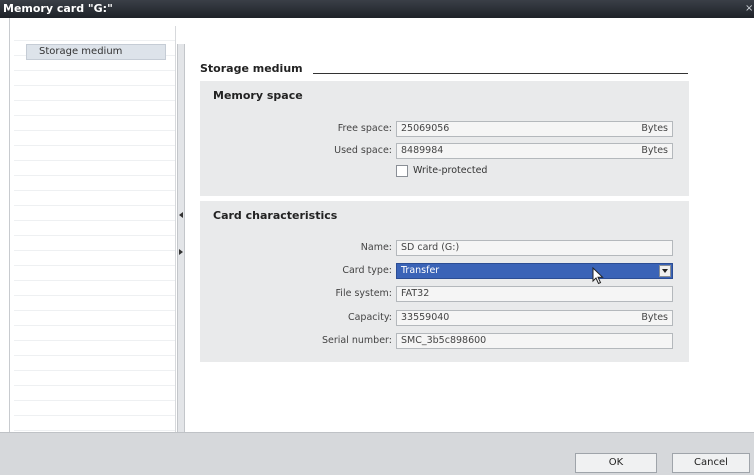  I want to click on used-space-row: Used space: 8489984 Bytes, so click(444, 151).